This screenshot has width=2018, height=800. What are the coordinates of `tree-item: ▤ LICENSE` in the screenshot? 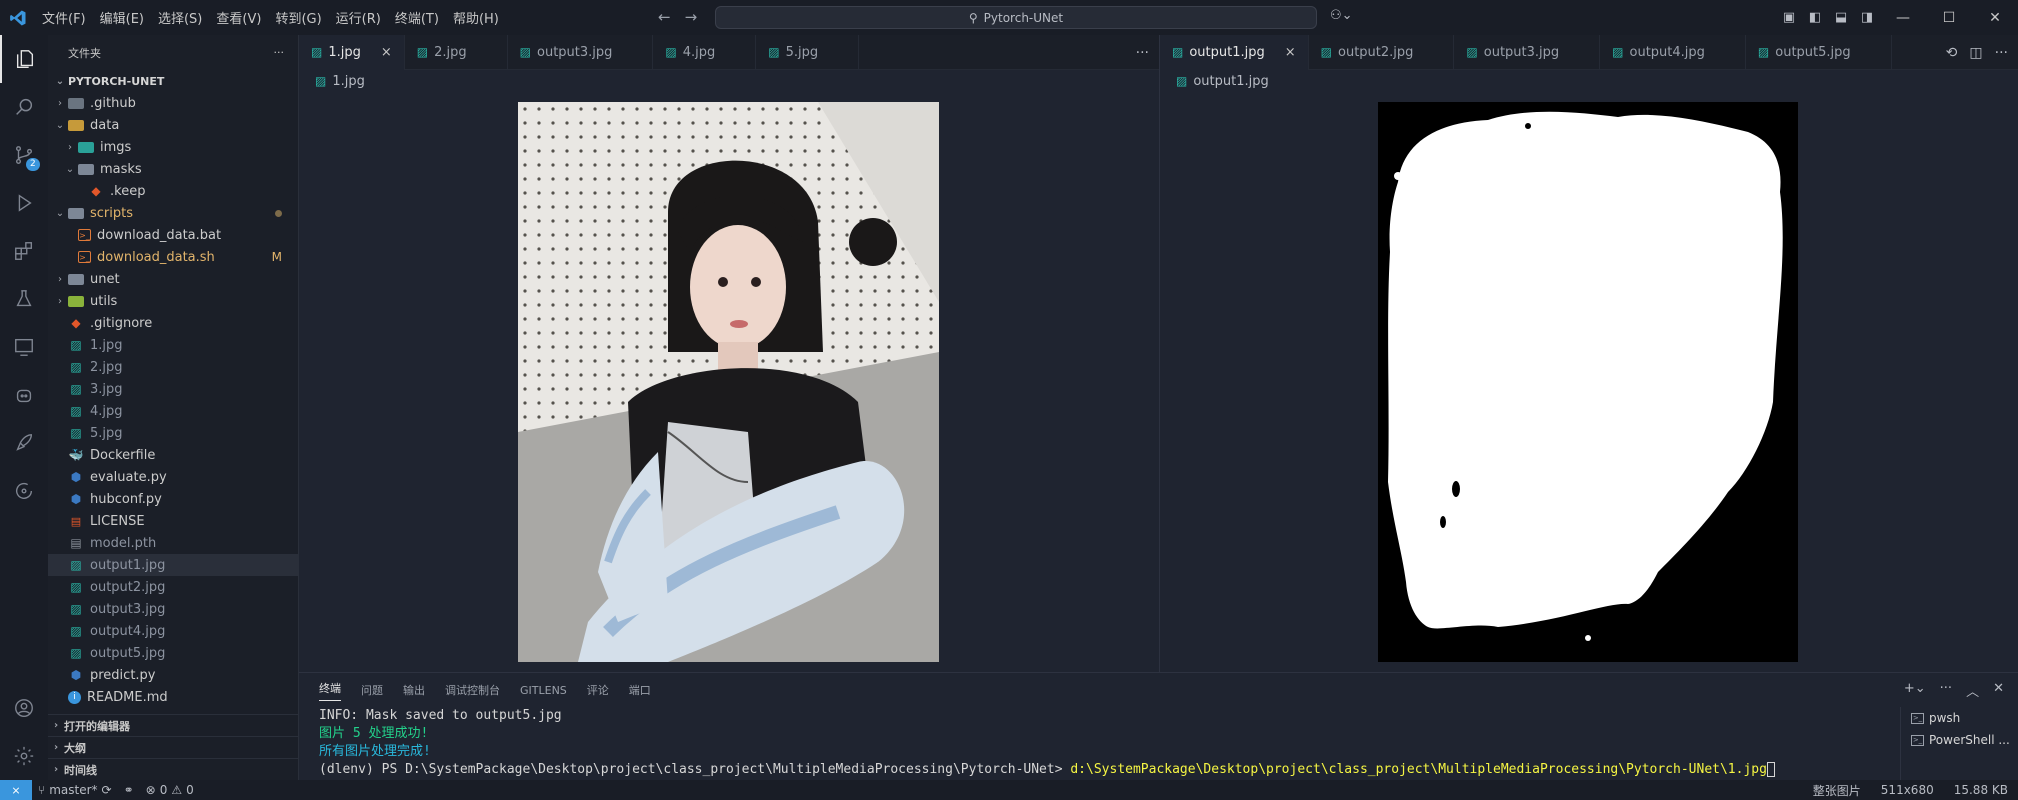 It's located at (173, 521).